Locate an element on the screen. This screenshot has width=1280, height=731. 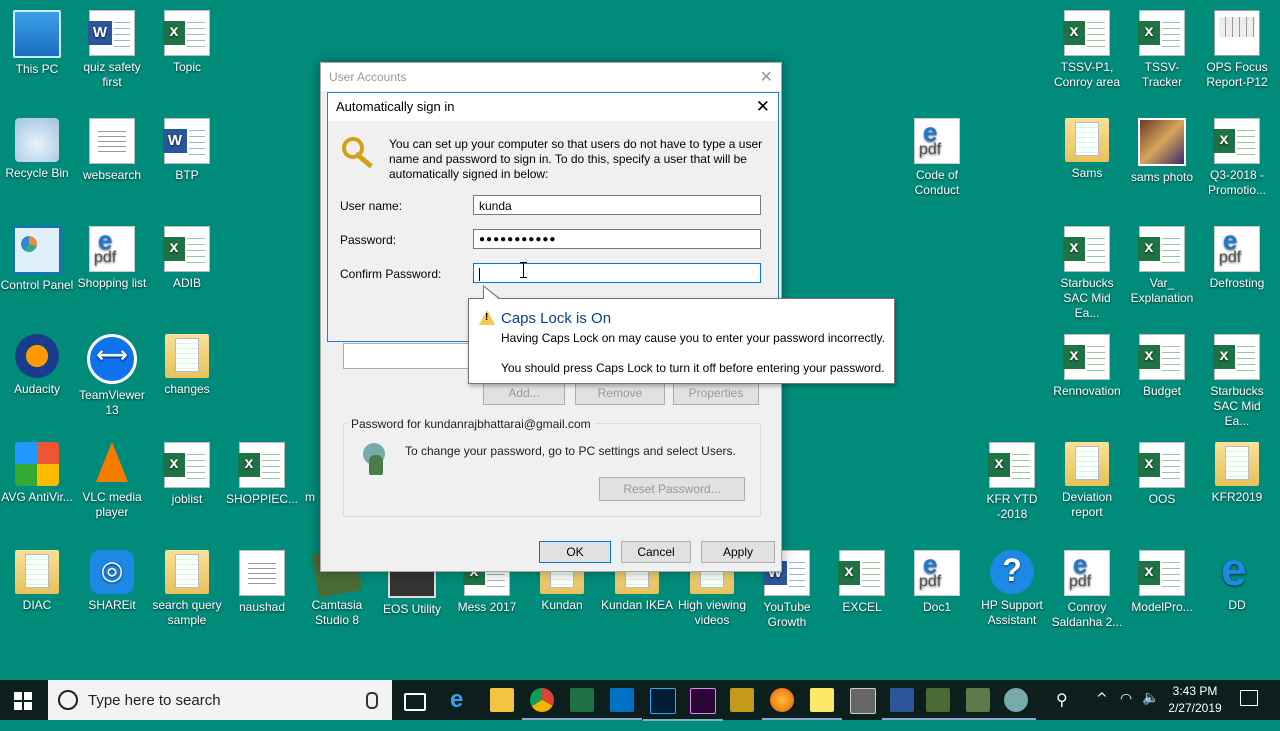
desktop-icon-dd: DD is located at coordinates (1237, 577).